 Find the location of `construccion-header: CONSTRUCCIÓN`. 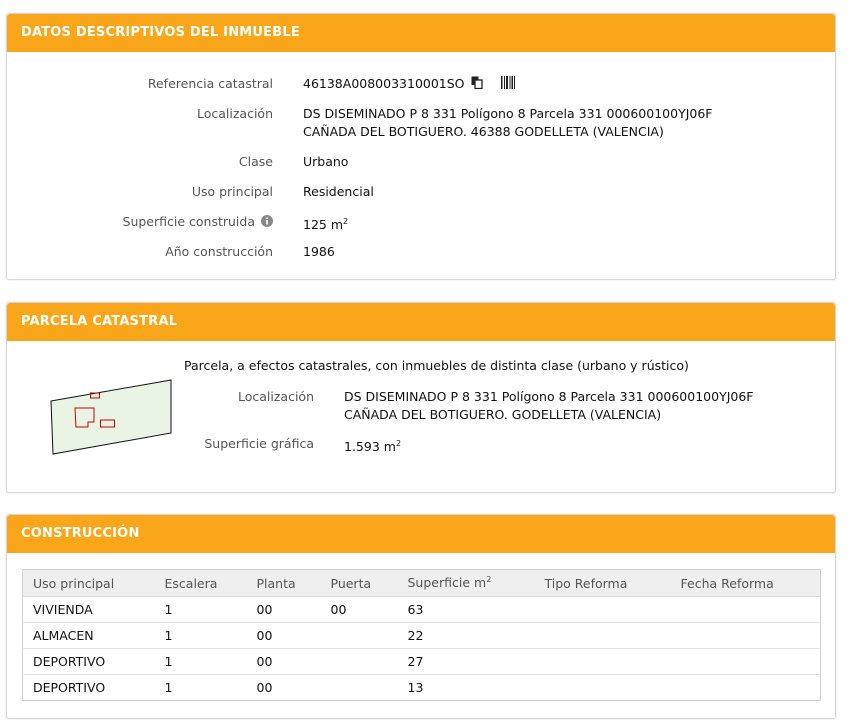

construccion-header: CONSTRUCCIÓN is located at coordinates (421, 534).